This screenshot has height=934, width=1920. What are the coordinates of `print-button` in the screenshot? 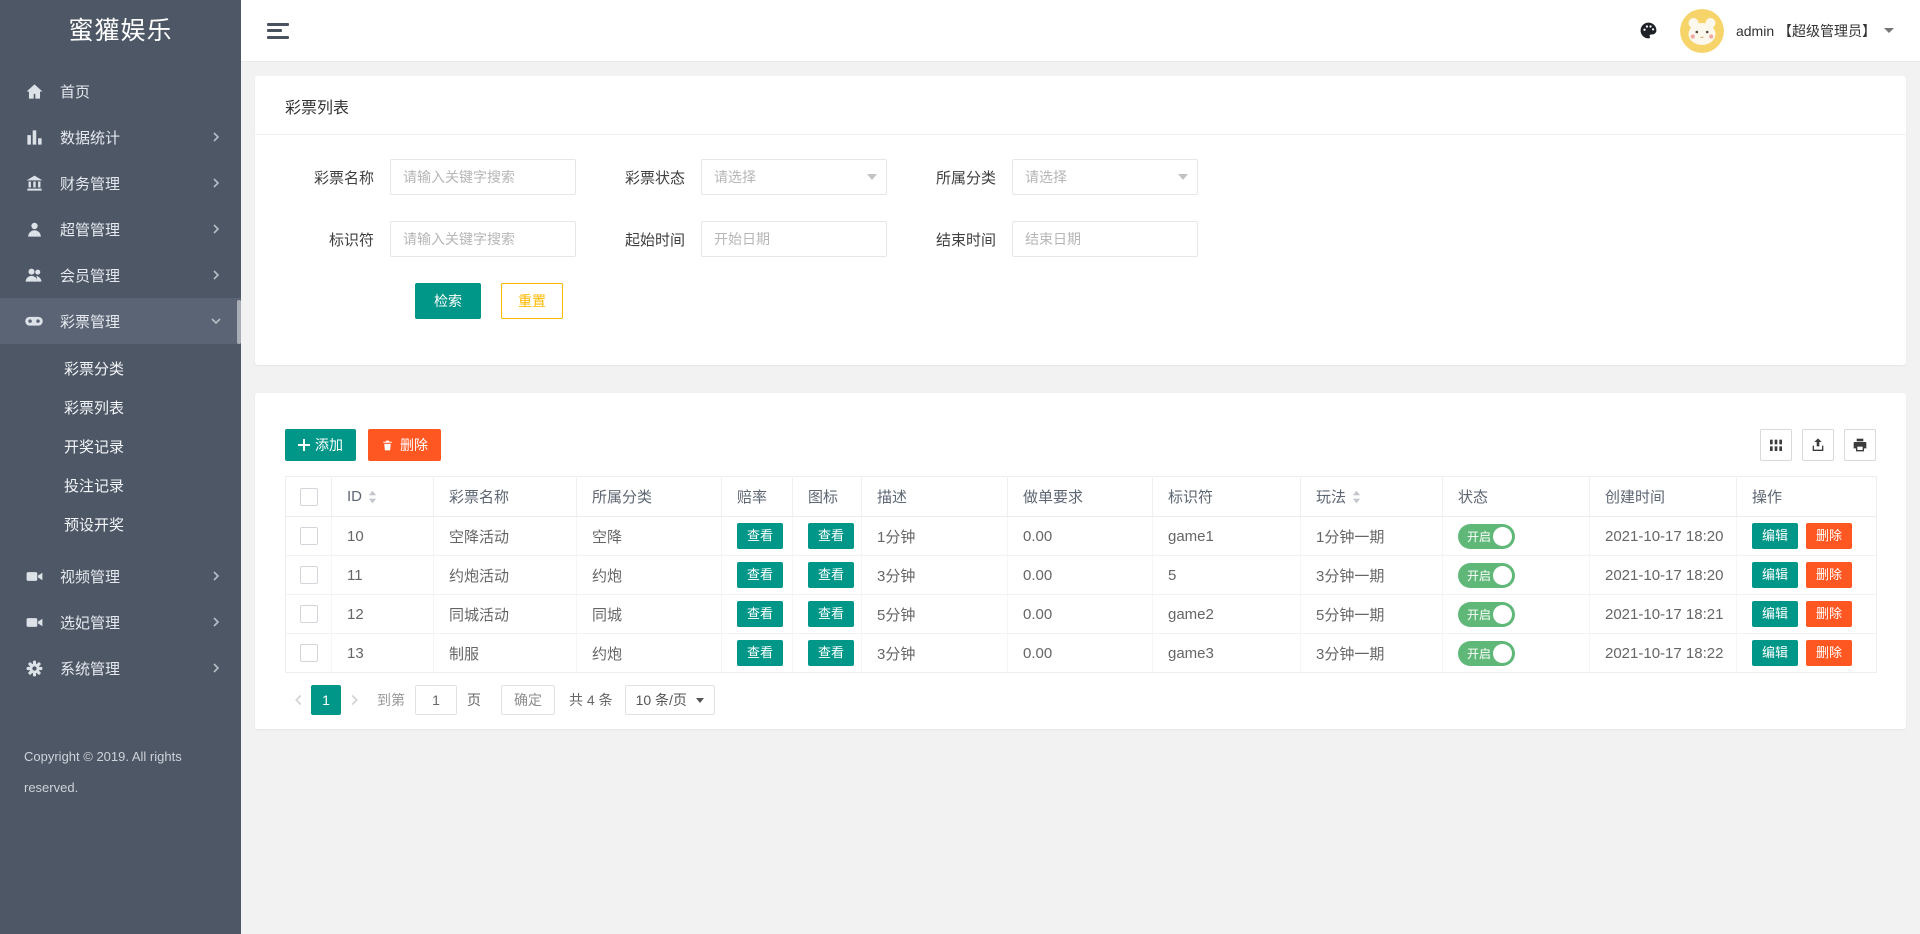 It's located at (1860, 445).